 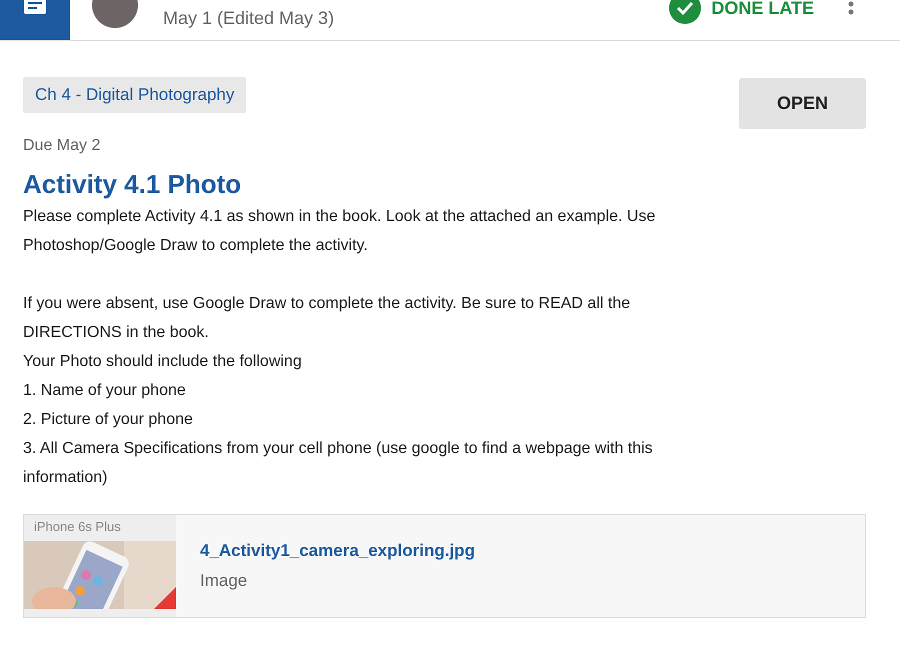 I want to click on description-text: 2. Picture of your phone, so click(x=108, y=420).